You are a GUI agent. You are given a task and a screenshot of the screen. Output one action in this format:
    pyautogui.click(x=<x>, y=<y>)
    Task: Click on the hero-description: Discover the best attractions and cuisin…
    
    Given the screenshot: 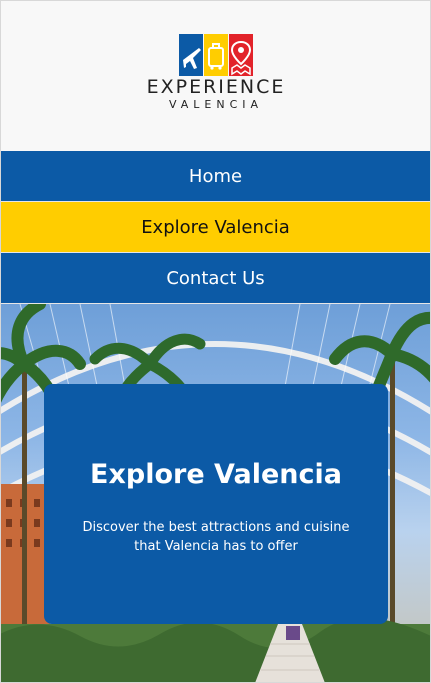 What is the action you would take?
    pyautogui.click(x=216, y=537)
    